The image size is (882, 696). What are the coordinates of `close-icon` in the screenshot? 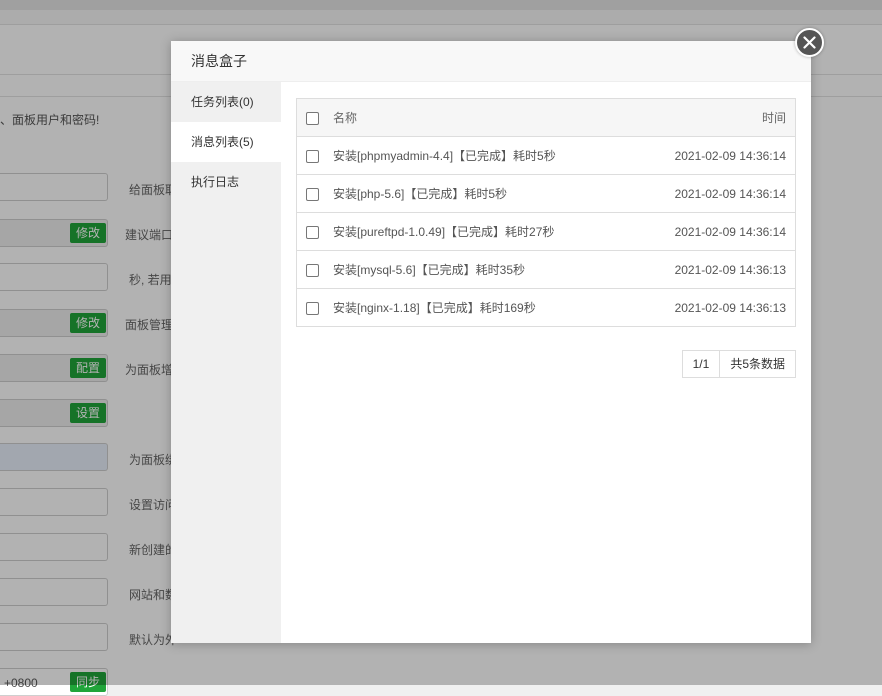 It's located at (809, 42).